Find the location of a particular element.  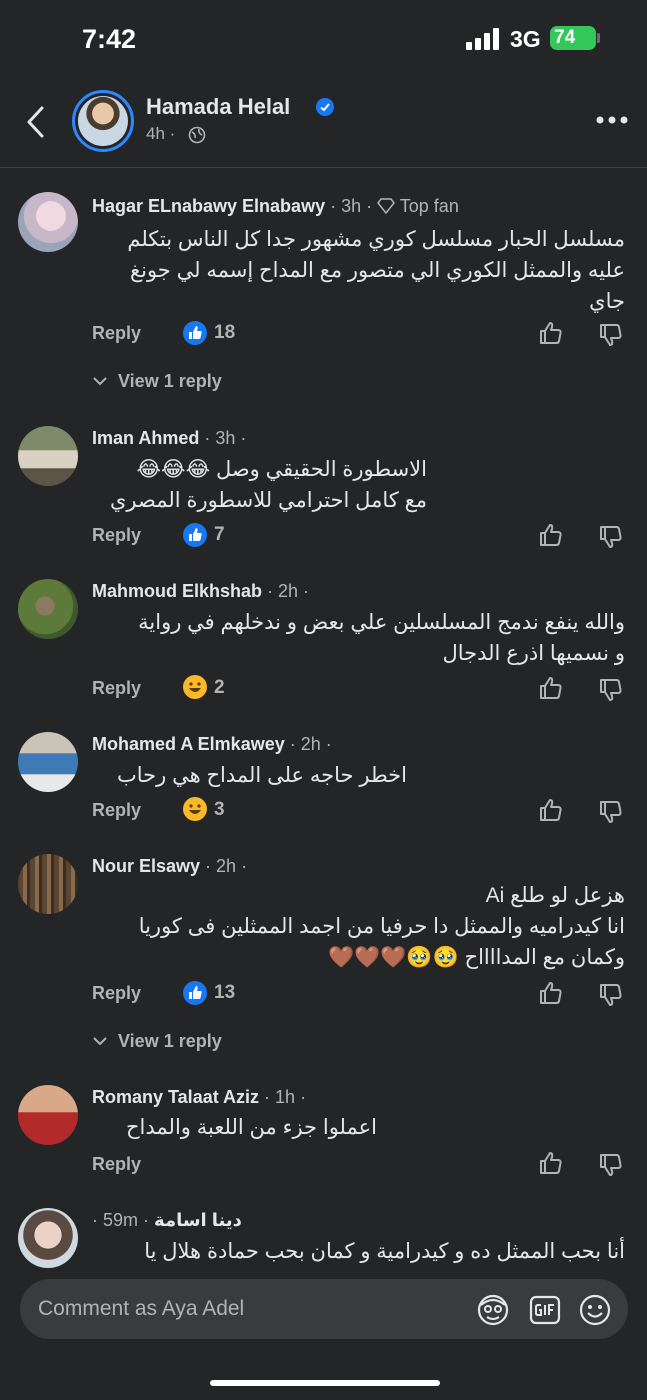

diamond-icon is located at coordinates (386, 206).